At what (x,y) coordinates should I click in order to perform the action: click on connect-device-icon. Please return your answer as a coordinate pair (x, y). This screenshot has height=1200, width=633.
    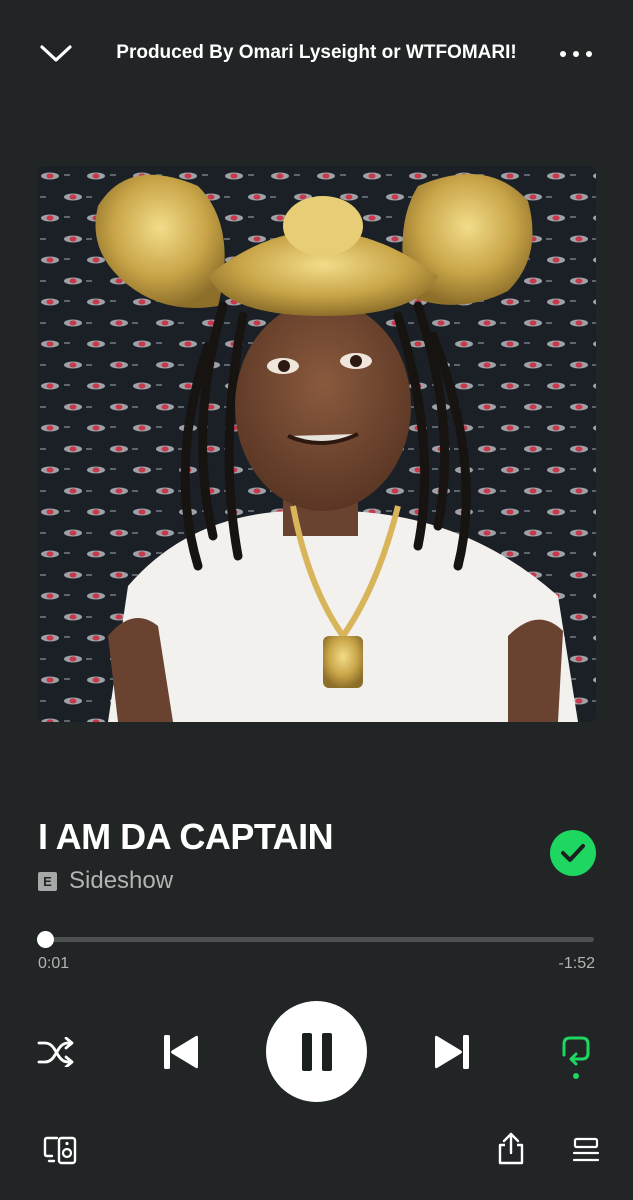
    Looking at the image, I should click on (60, 1150).